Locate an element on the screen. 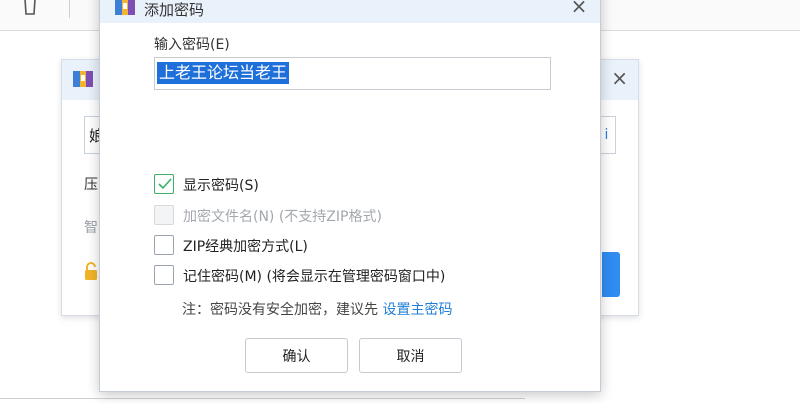 This screenshot has height=403, width=800. password-input: 上老王论坛当老王 is located at coordinates (352, 73).